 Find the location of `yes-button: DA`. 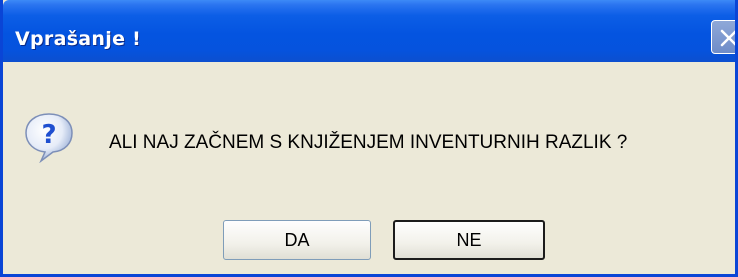

yes-button: DA is located at coordinates (297, 240).